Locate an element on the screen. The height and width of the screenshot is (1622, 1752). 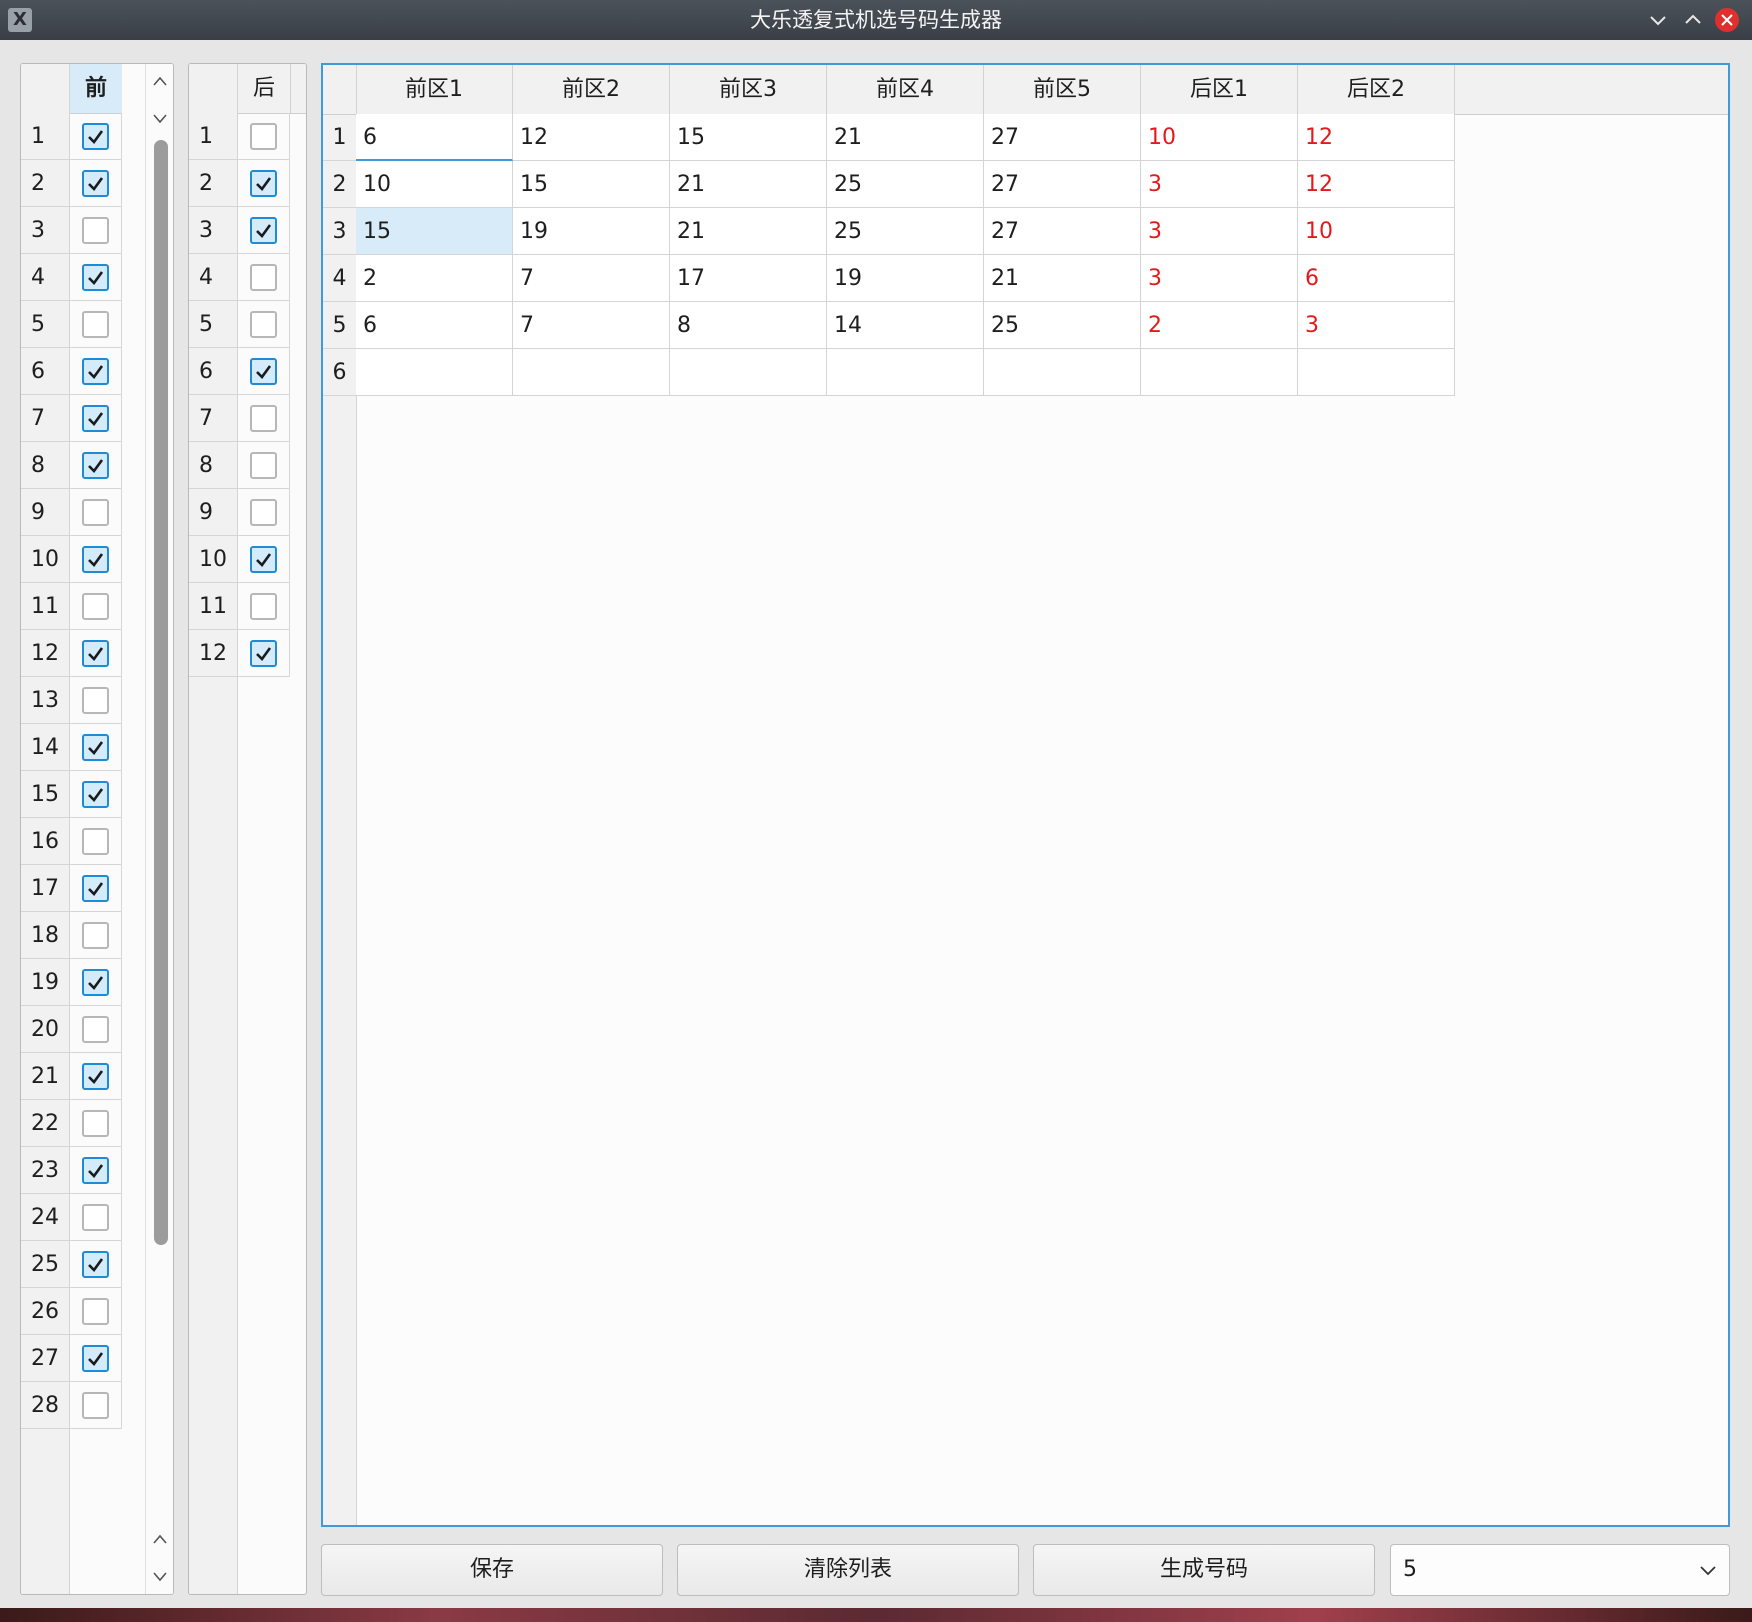
row-number: 24 is located at coordinates (45, 1217).